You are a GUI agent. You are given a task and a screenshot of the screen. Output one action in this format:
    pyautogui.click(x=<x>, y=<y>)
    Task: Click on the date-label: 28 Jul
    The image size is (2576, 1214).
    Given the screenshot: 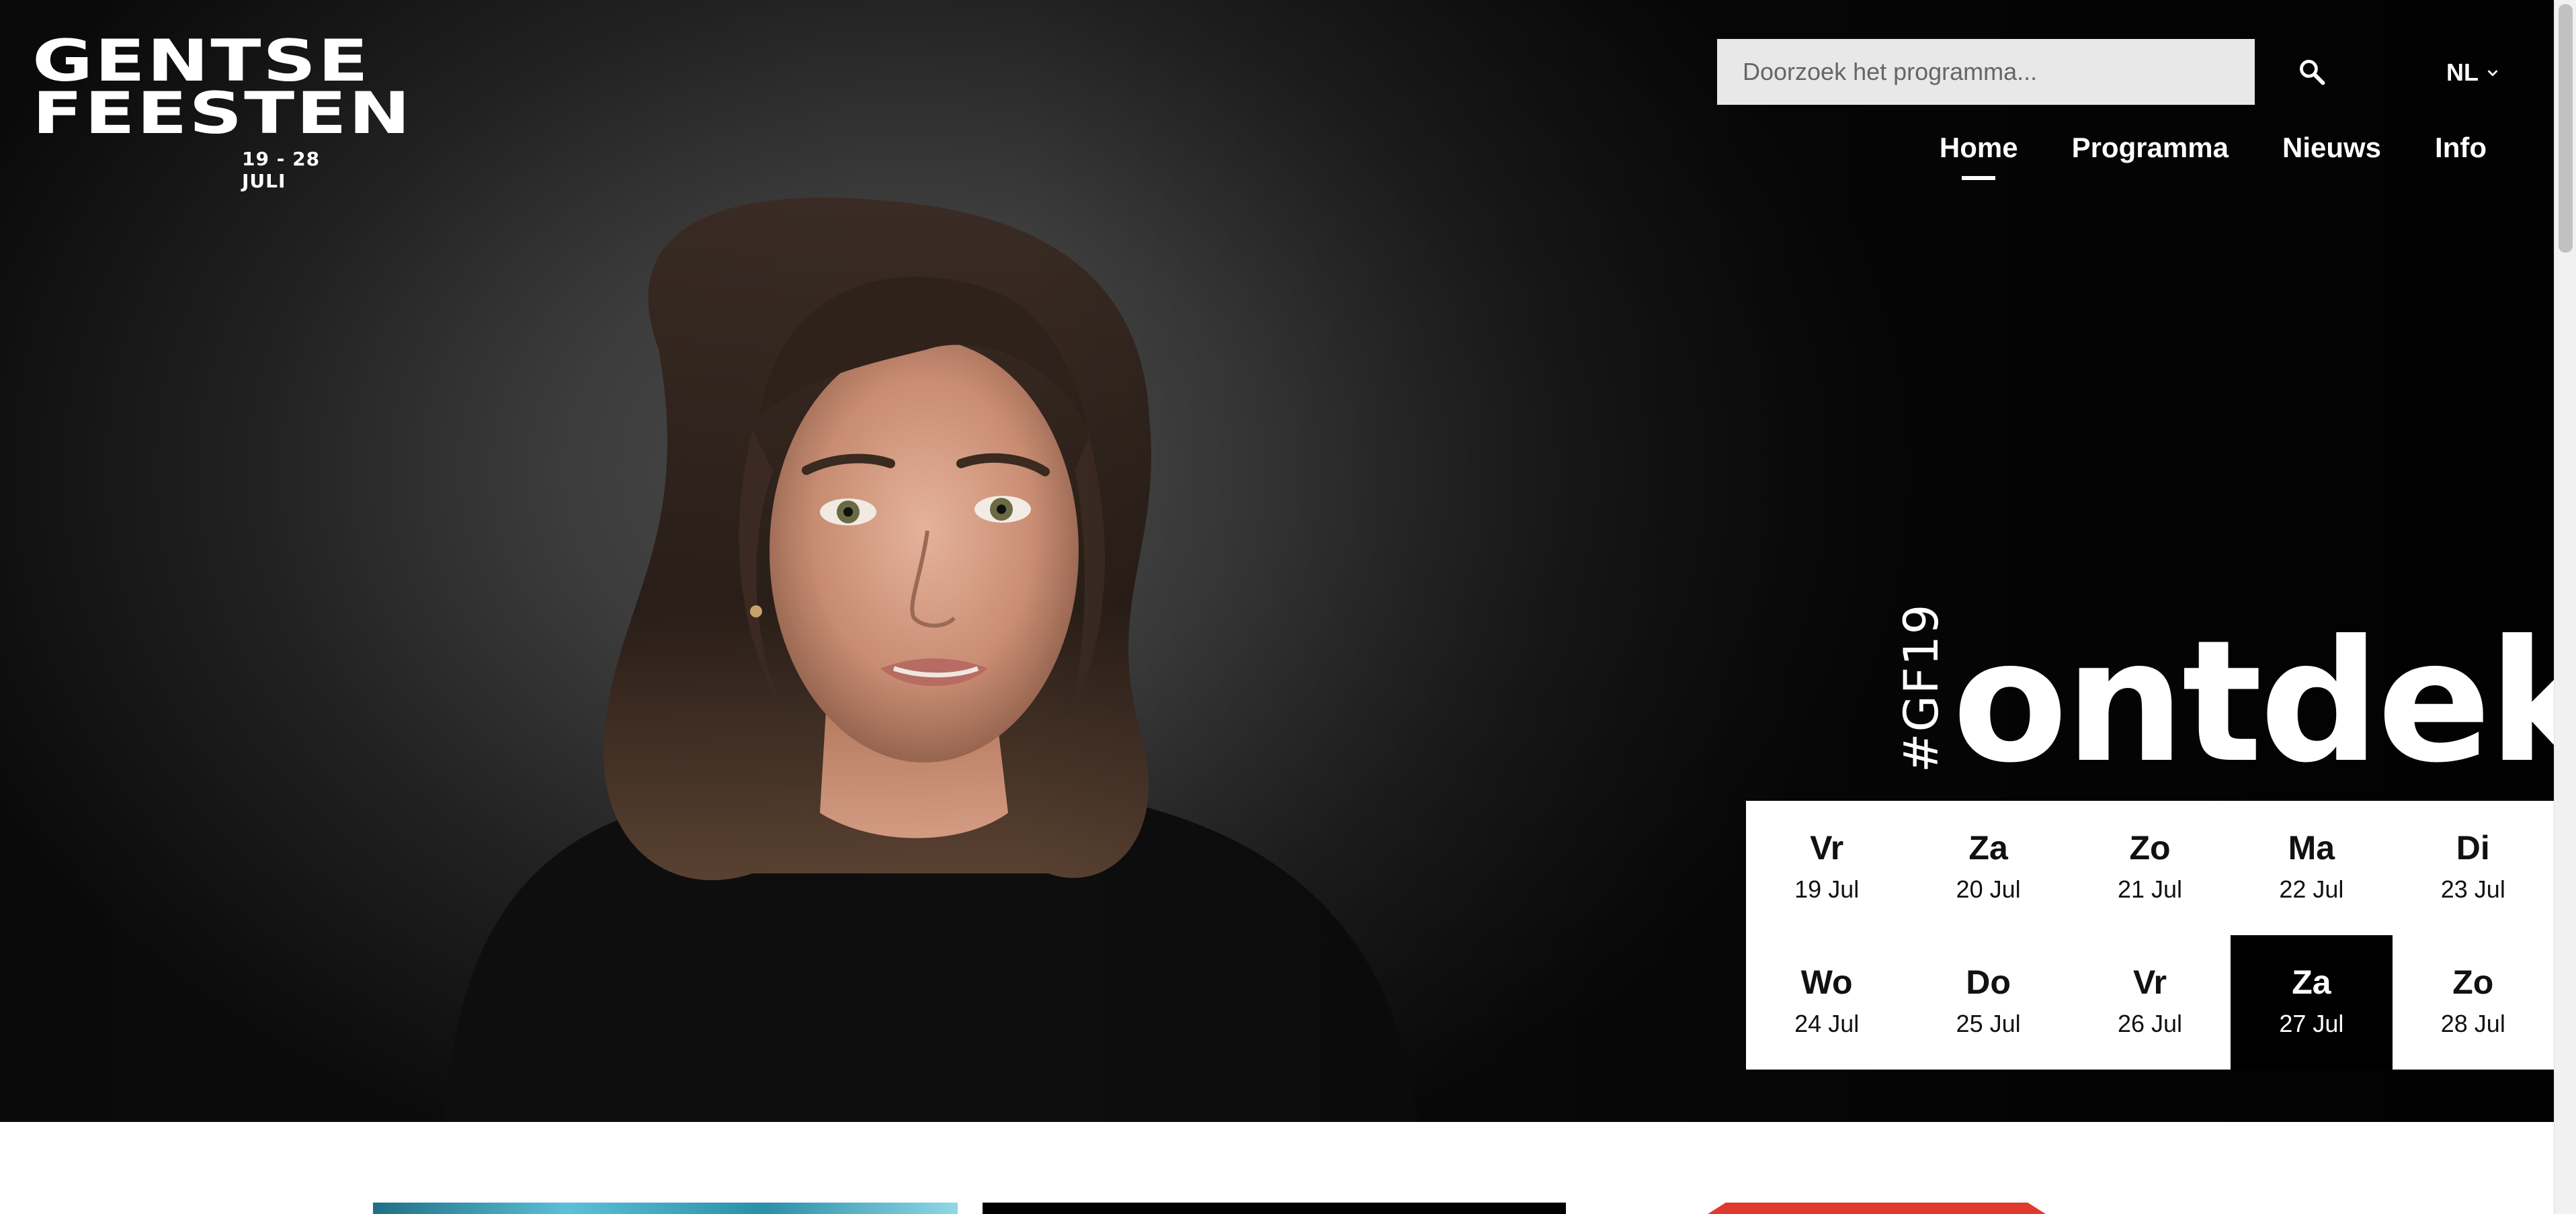 What is the action you would take?
    pyautogui.click(x=2472, y=1023)
    